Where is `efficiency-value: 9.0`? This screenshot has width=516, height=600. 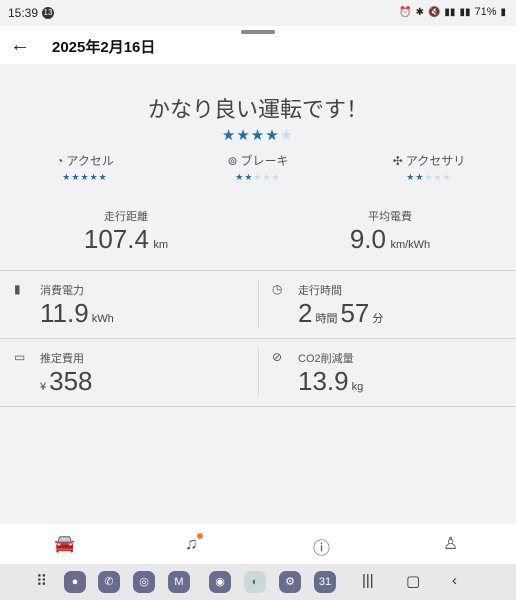 efficiency-value: 9.0 is located at coordinates (367, 239).